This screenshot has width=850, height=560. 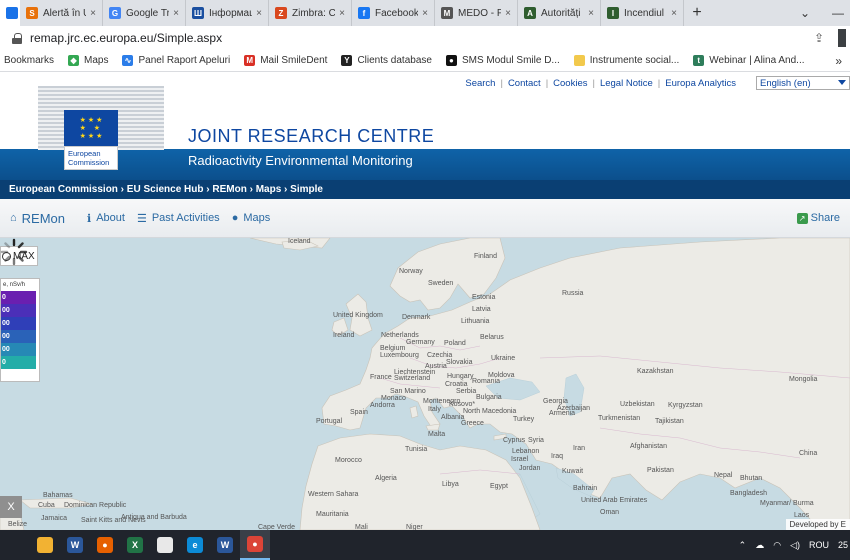 I want to click on more-bookmarks-icon: », so click(x=838, y=61).